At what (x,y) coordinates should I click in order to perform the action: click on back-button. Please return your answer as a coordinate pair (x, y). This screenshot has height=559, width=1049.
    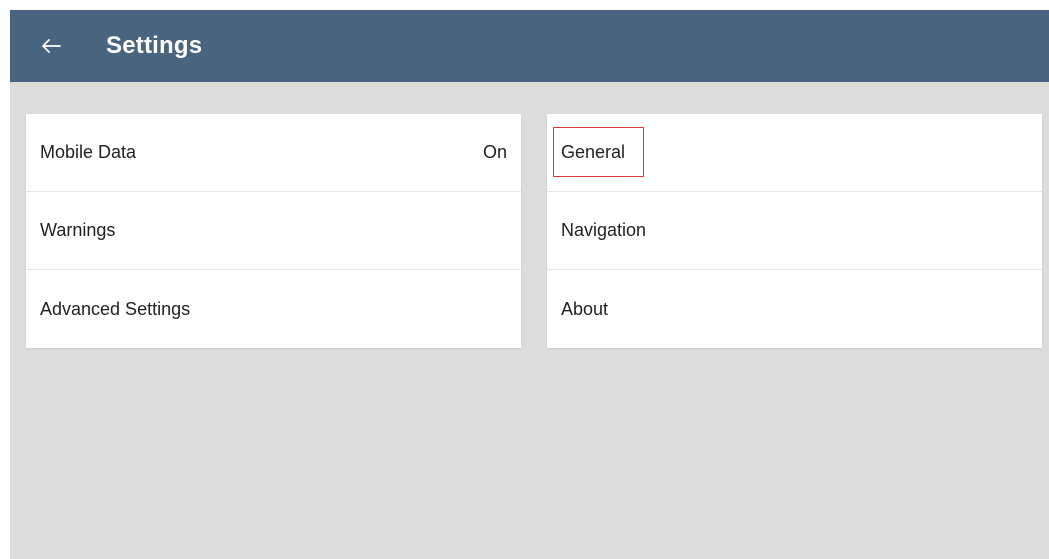
    Looking at the image, I should click on (51, 46).